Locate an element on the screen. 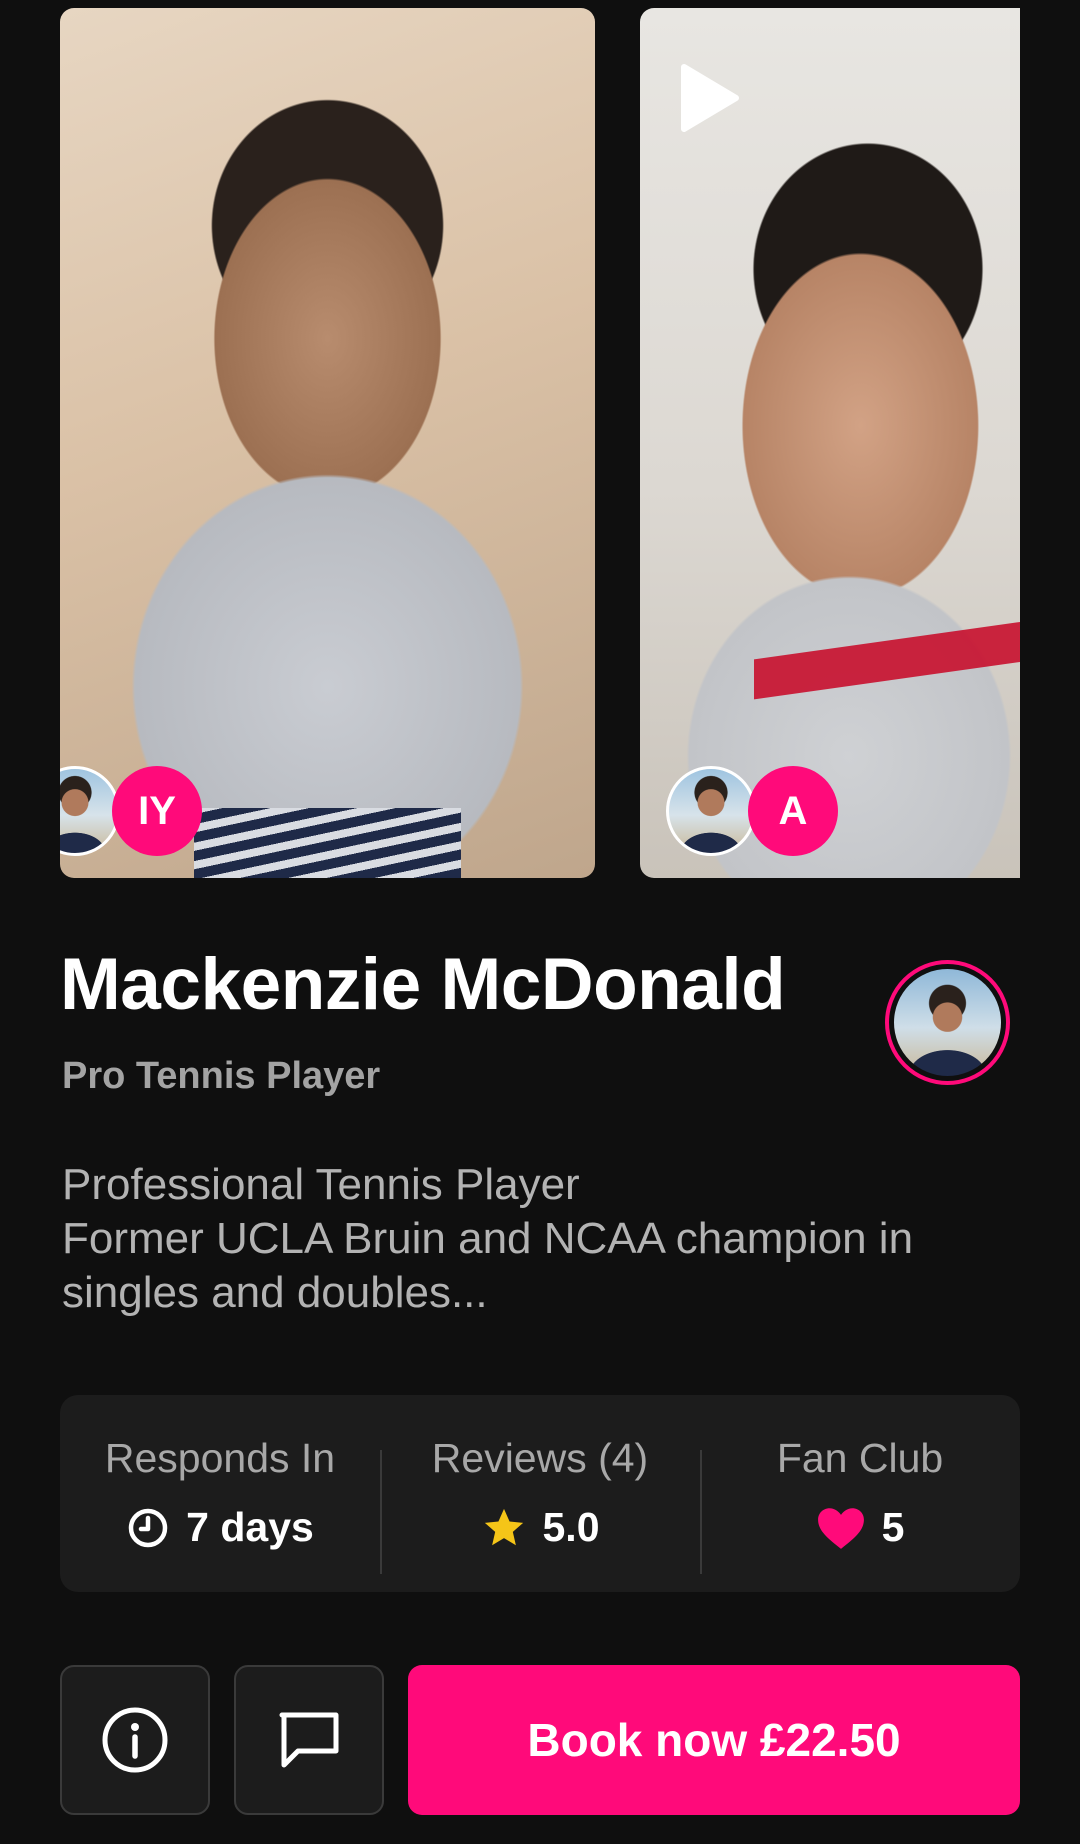  info-icon is located at coordinates (135, 1740).